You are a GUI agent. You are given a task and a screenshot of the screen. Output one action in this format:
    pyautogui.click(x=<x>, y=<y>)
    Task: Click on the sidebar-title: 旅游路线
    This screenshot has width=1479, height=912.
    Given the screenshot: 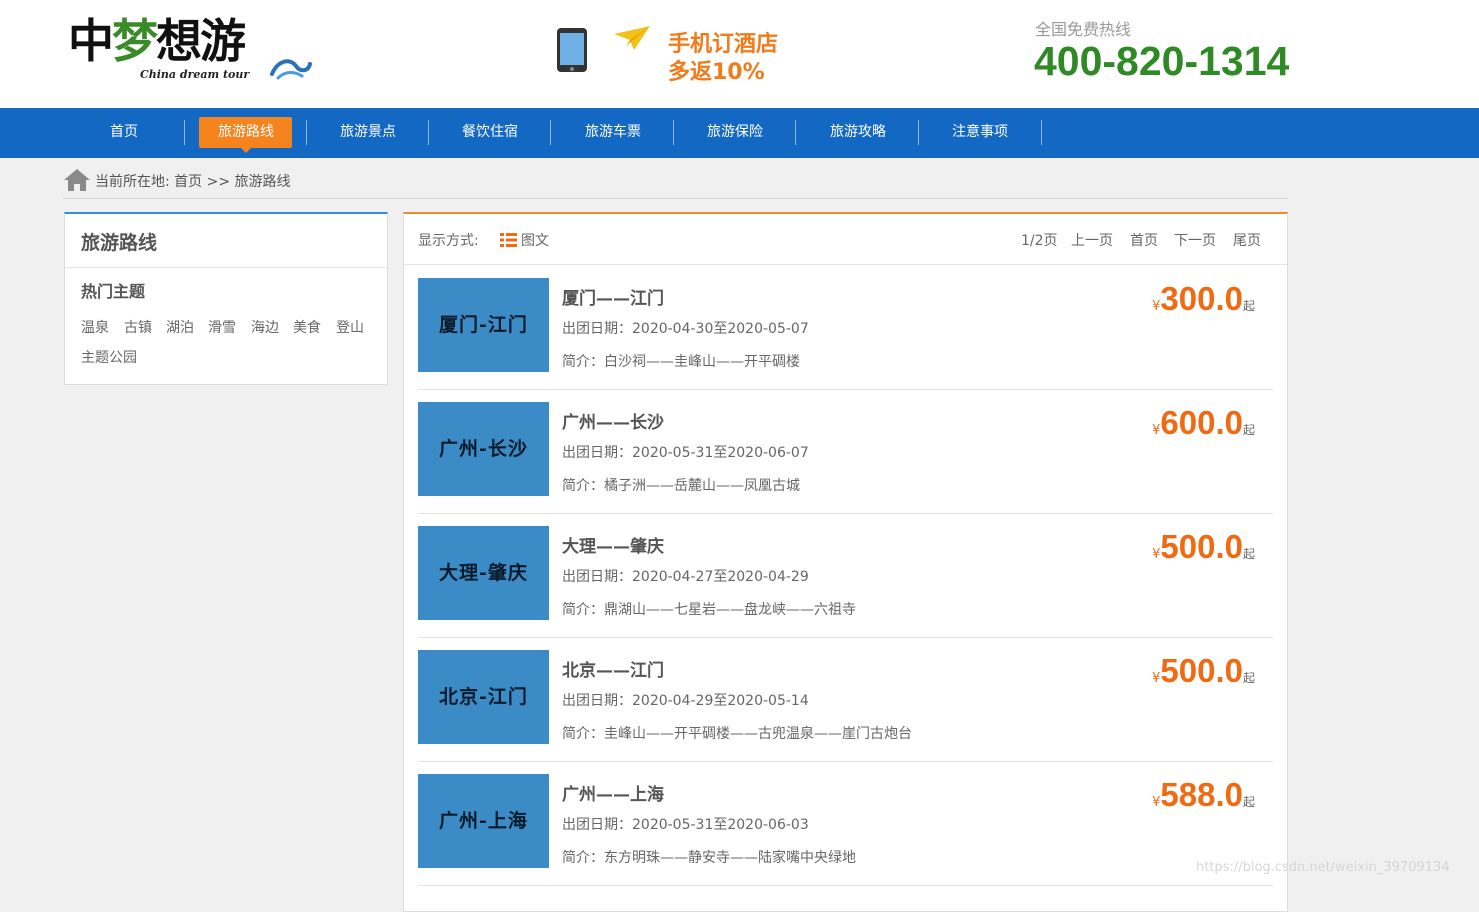 What is the action you would take?
    pyautogui.click(x=119, y=243)
    